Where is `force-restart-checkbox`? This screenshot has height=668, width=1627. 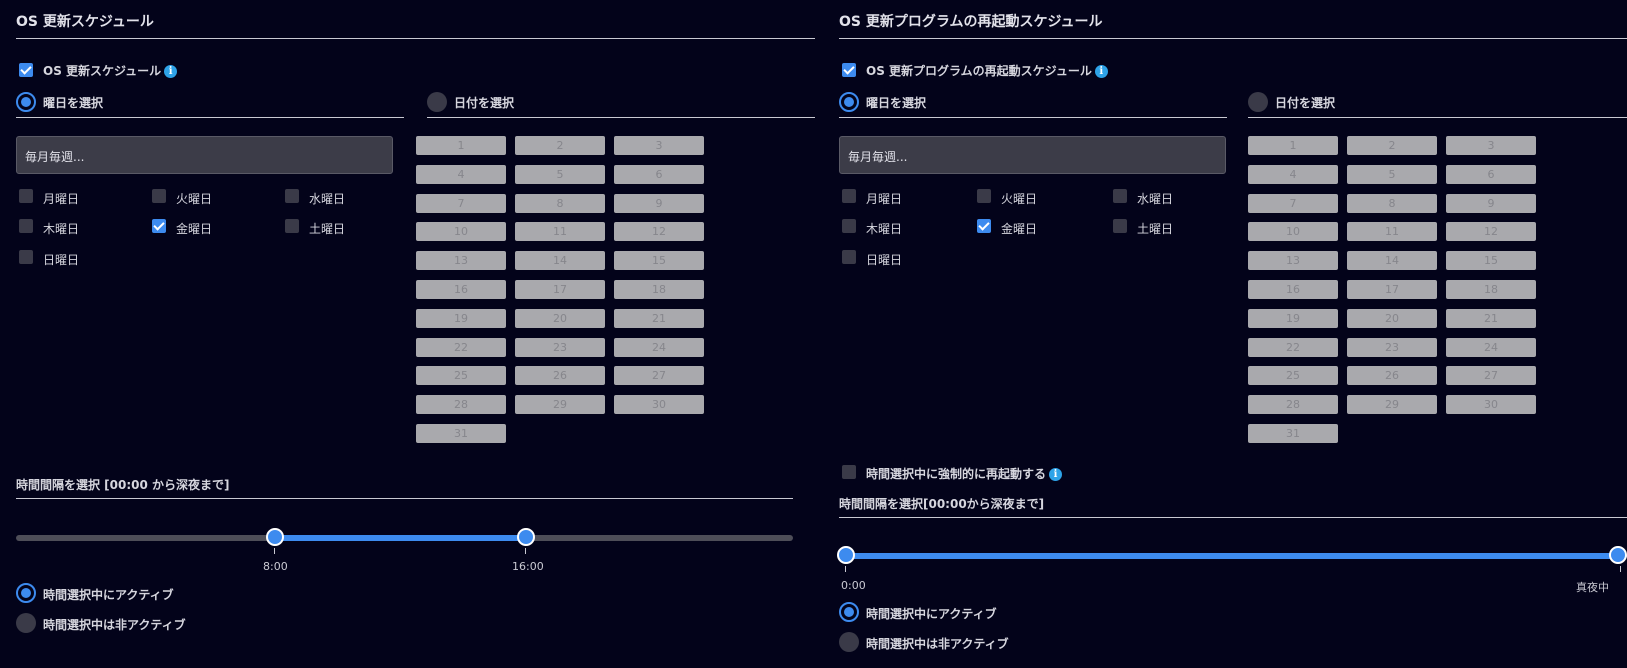 force-restart-checkbox is located at coordinates (849, 472).